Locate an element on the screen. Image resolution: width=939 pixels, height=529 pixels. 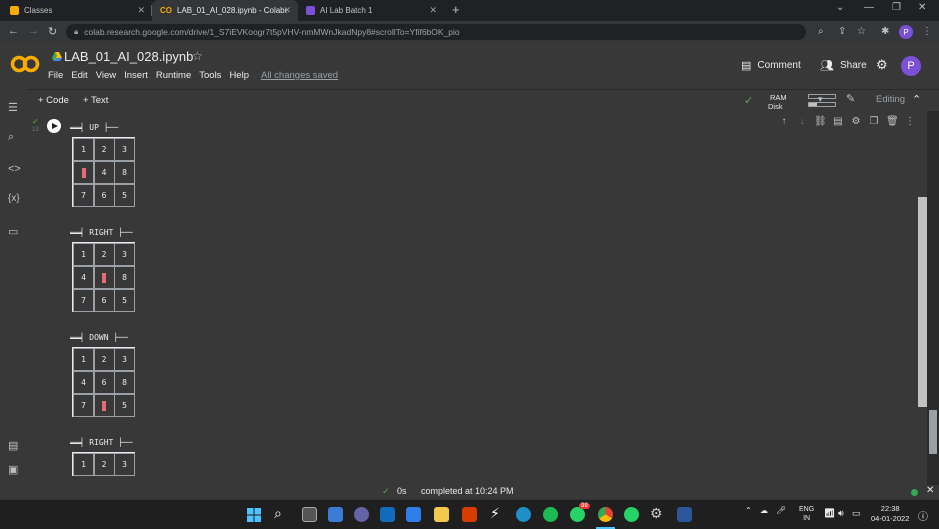
close-statusbar-icon: ✕ is located at coordinates (930, 490).